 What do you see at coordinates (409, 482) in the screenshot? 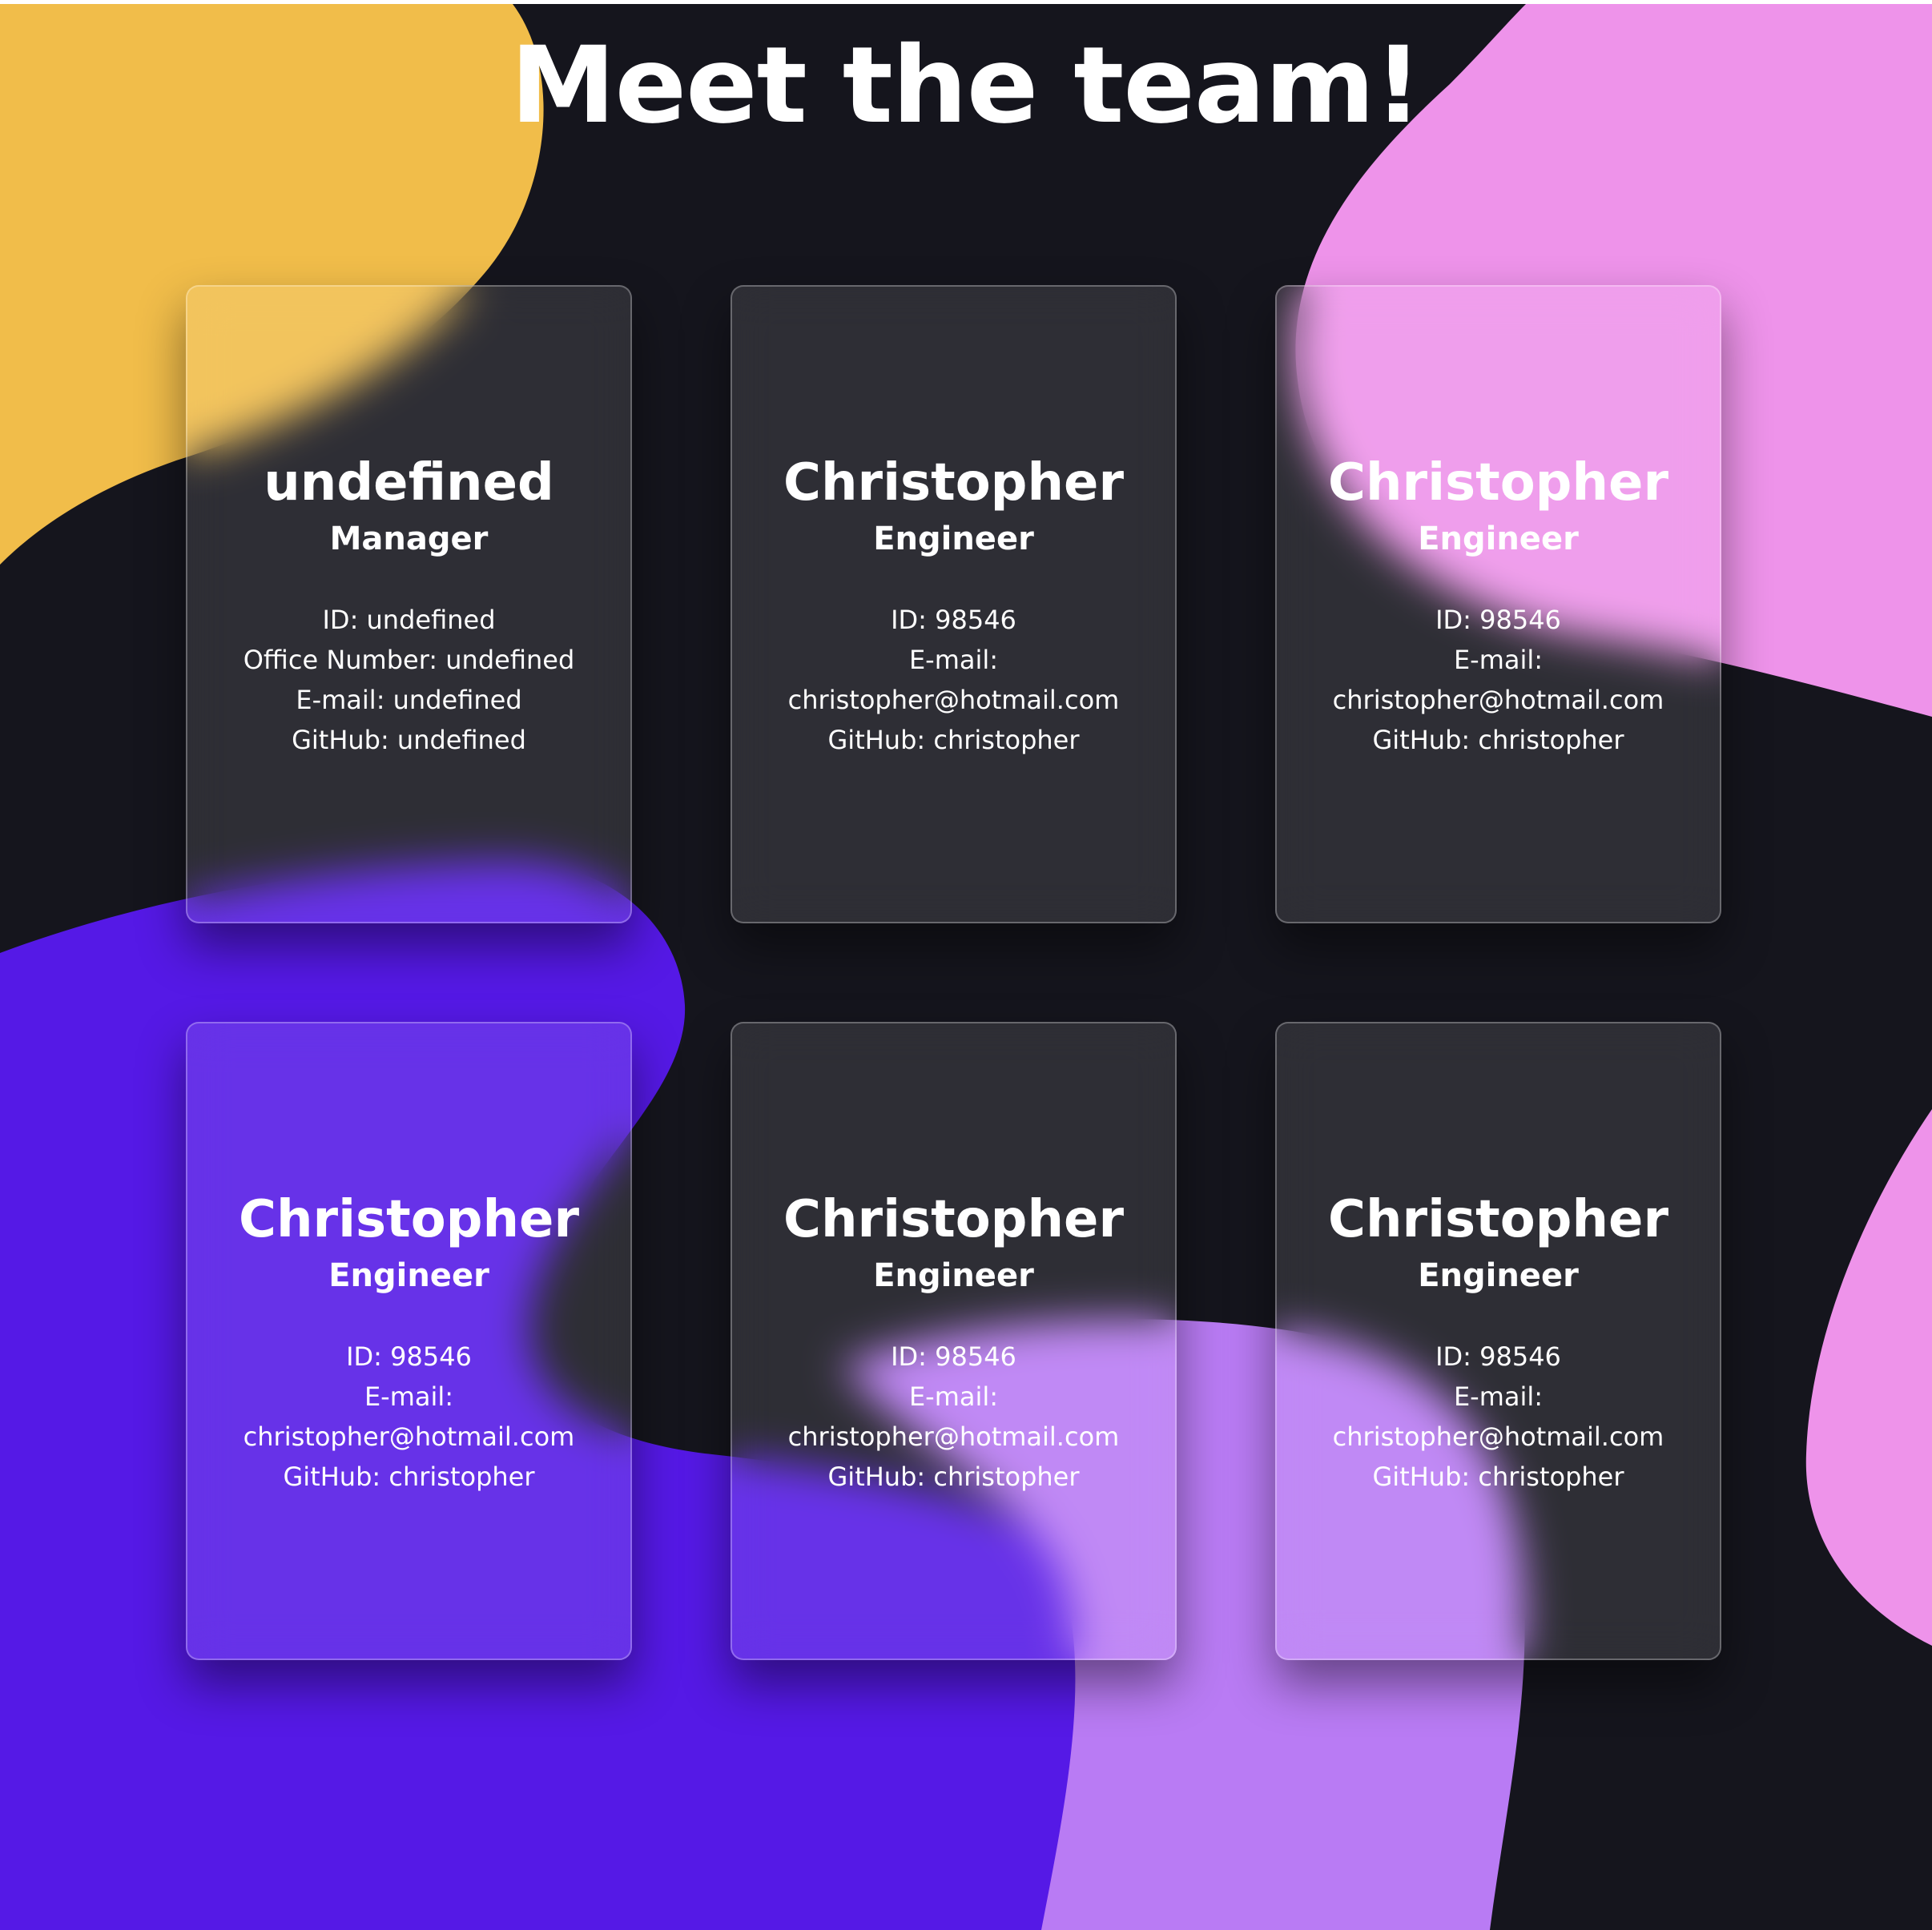
I see `card-name: undefined` at bounding box center [409, 482].